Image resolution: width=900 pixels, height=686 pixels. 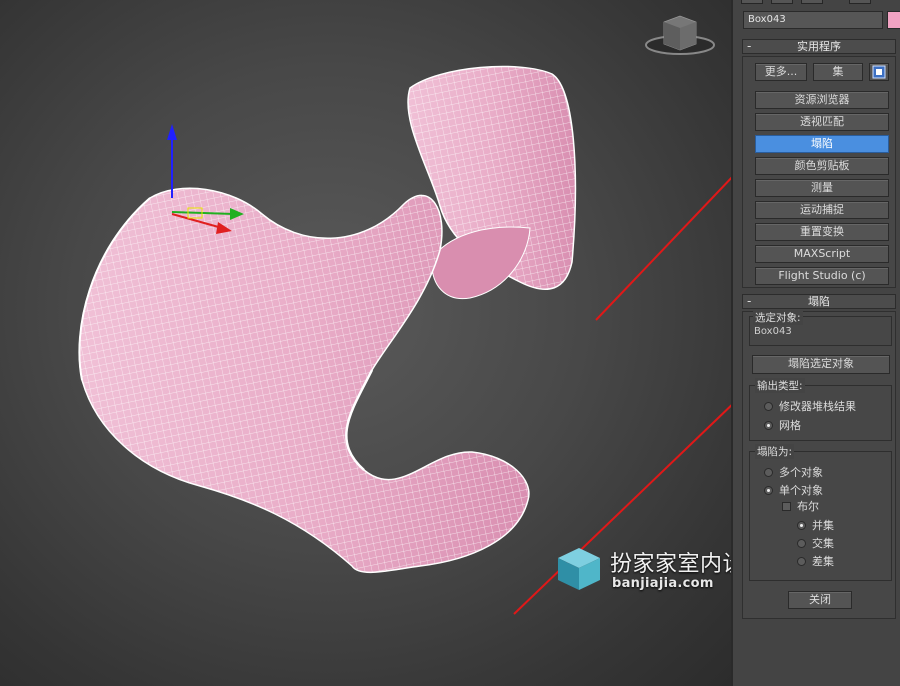 I want to click on utility-button: Flight Studio (c), so click(x=822, y=276).